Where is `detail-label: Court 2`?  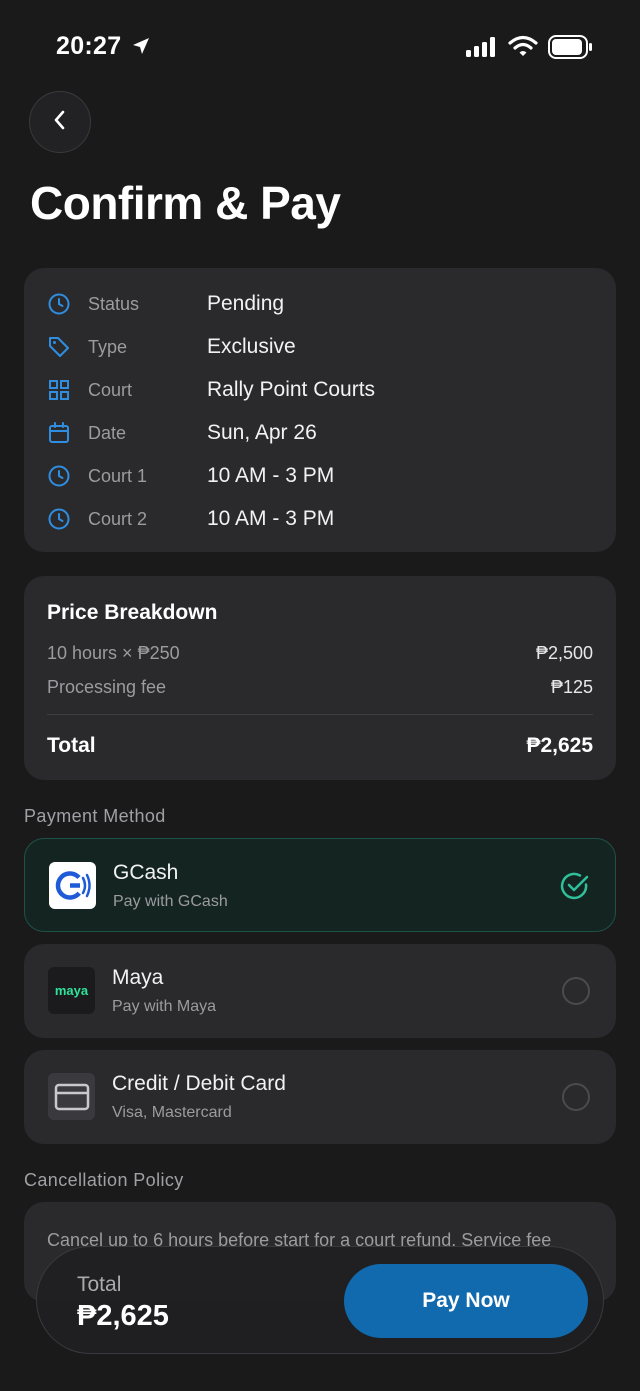 detail-label: Court 2 is located at coordinates (118, 519).